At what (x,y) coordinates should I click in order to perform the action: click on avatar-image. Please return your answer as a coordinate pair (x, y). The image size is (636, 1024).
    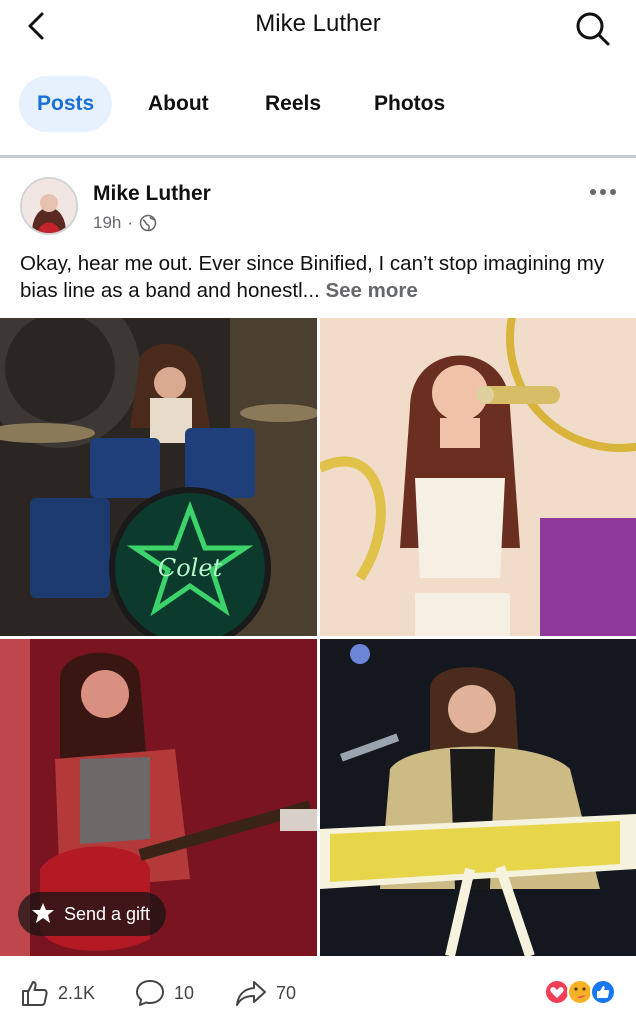
    Looking at the image, I should click on (49, 206).